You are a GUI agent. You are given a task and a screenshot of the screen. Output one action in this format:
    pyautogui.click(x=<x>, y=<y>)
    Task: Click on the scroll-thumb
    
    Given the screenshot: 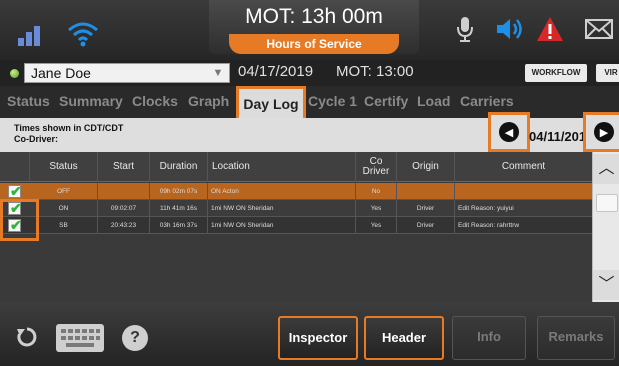 What is the action you would take?
    pyautogui.click(x=607, y=203)
    